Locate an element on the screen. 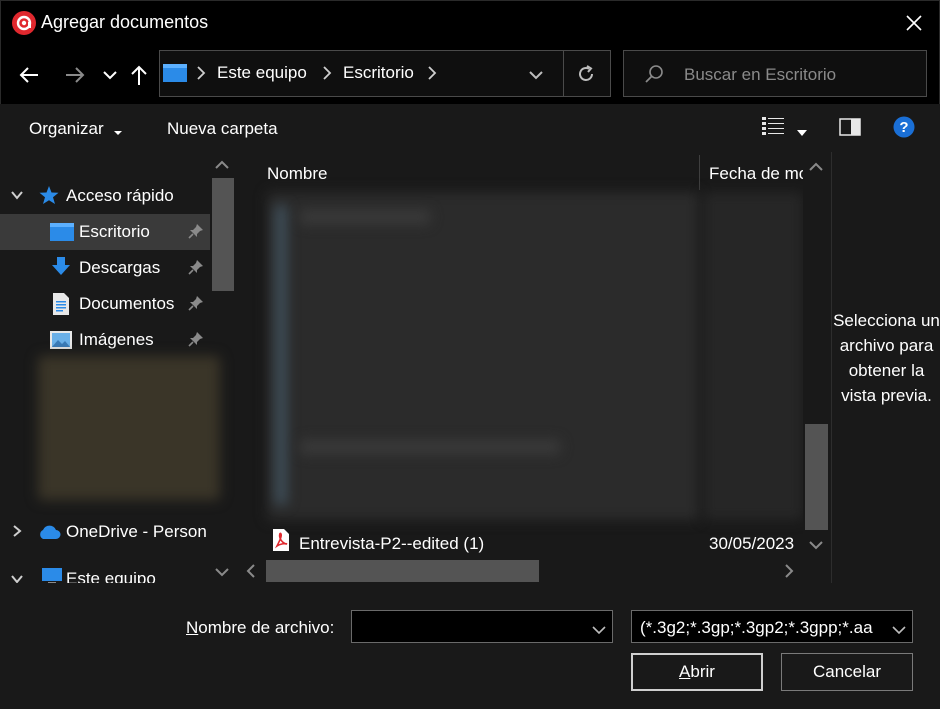 The height and width of the screenshot is (709, 940). title-bar: Agregar documentos is located at coordinates (470, 23).